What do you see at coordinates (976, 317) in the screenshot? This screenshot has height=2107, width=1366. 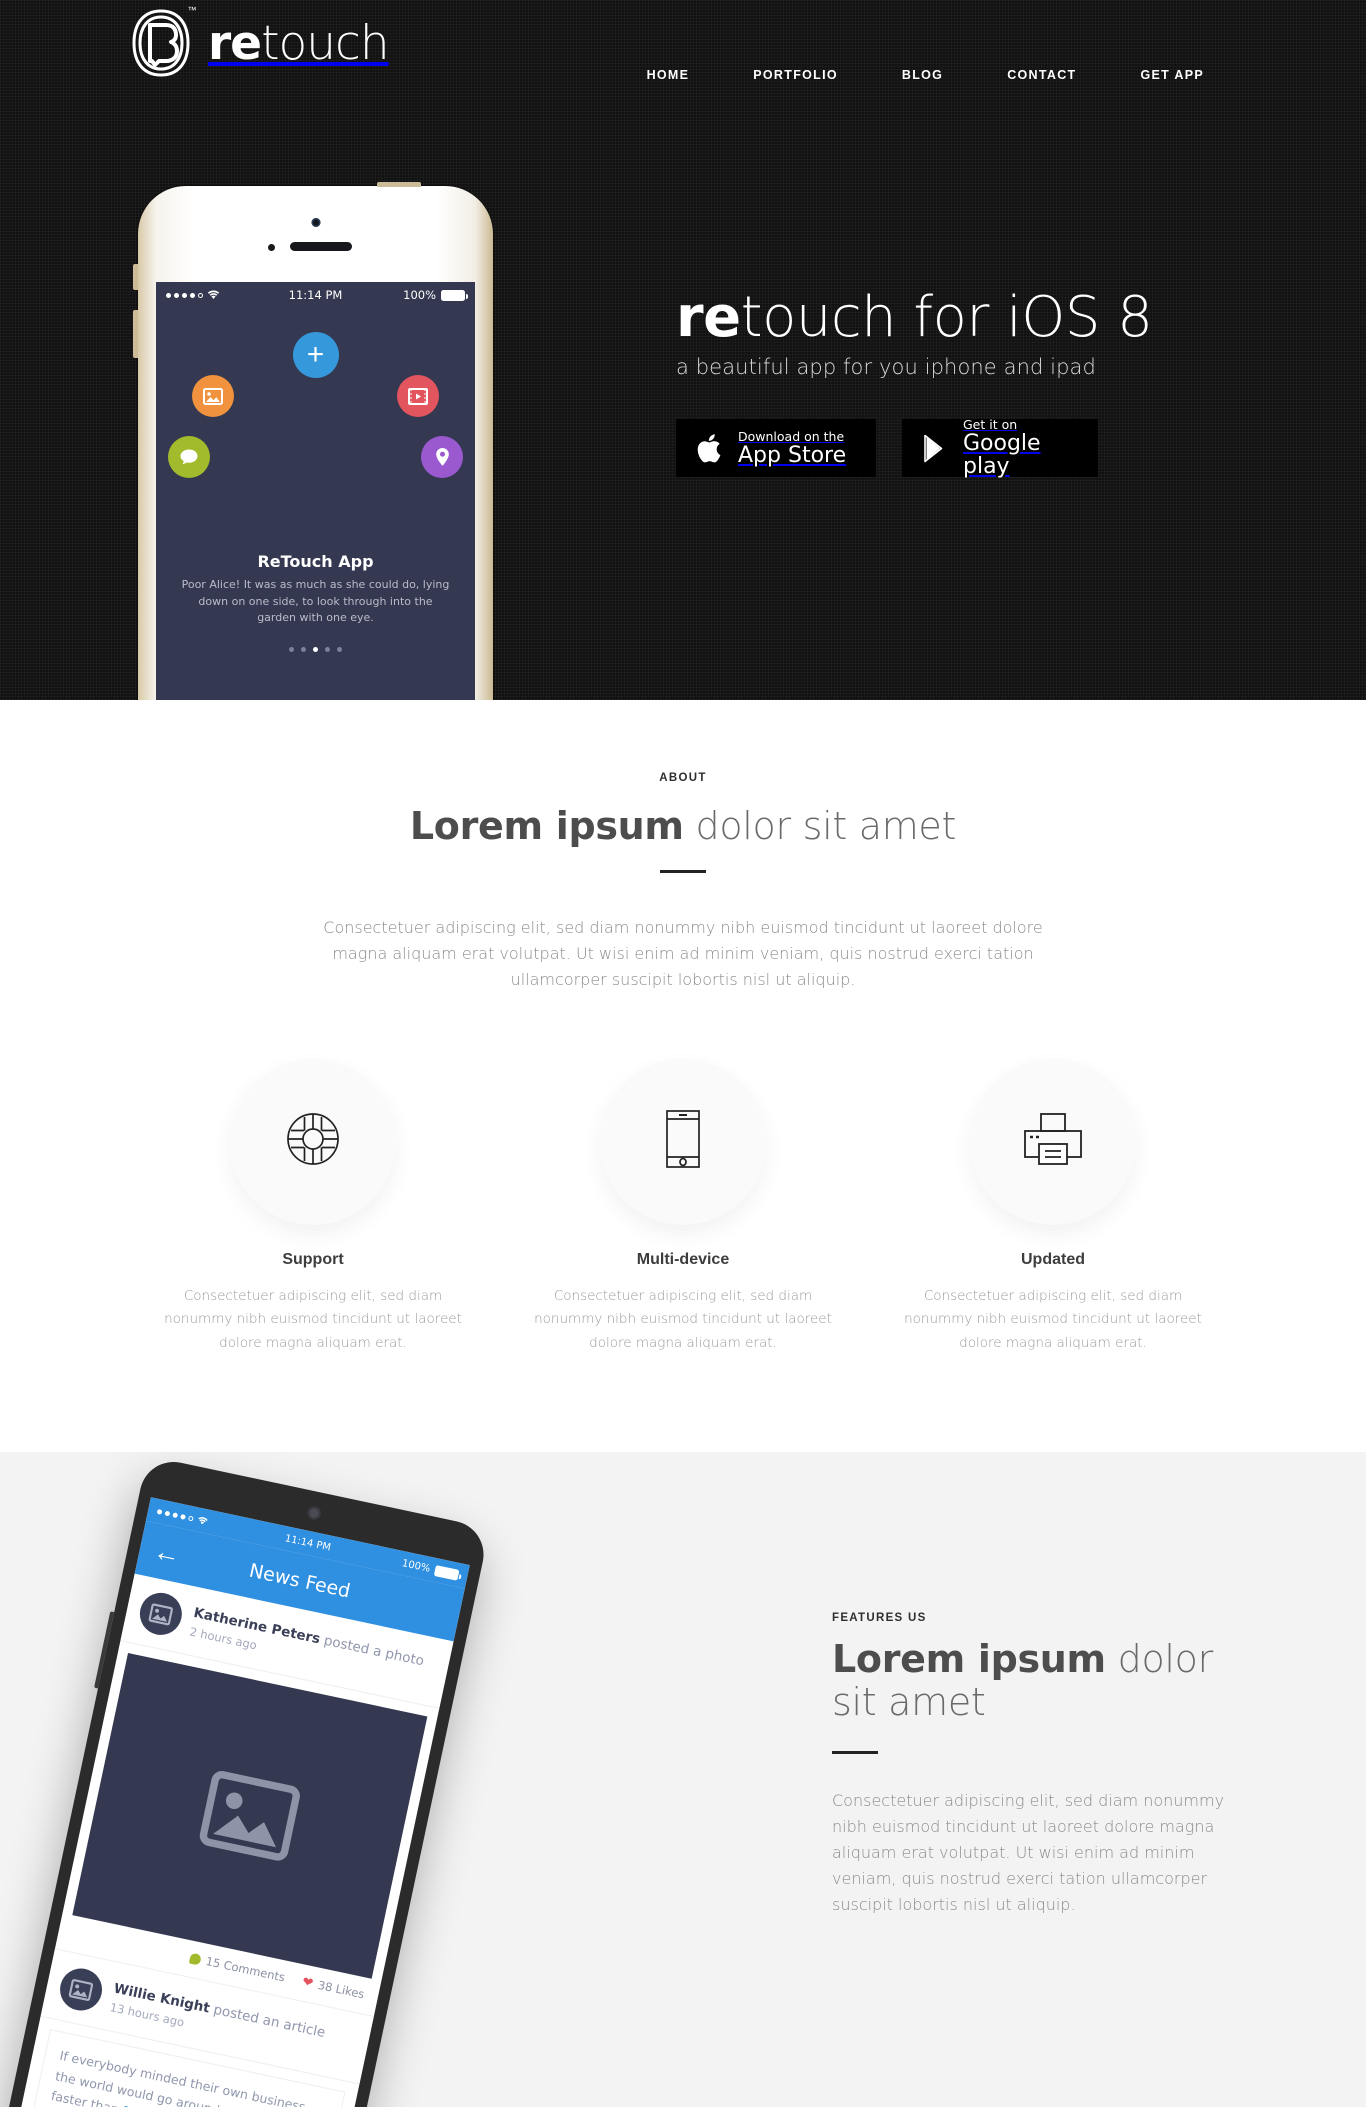 I see `hero-title: retouch for iOS 8` at bounding box center [976, 317].